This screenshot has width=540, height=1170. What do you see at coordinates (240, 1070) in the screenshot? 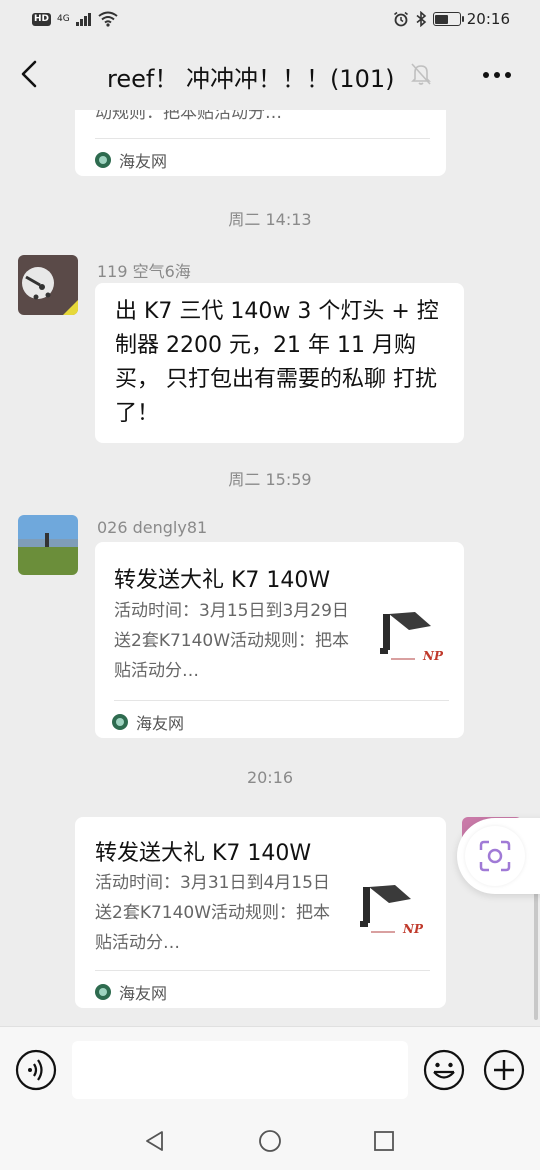
I see `message-input` at bounding box center [240, 1070].